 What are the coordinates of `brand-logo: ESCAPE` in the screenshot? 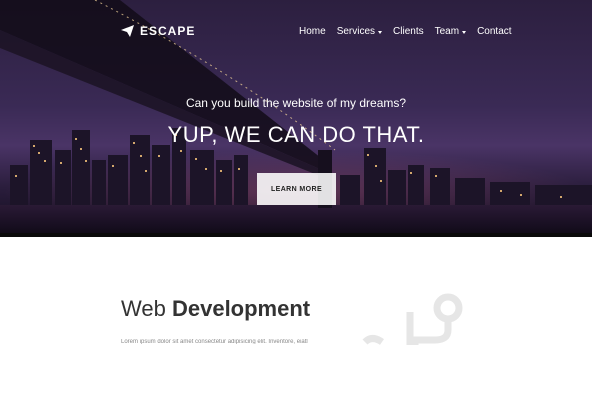 It's located at (158, 31).